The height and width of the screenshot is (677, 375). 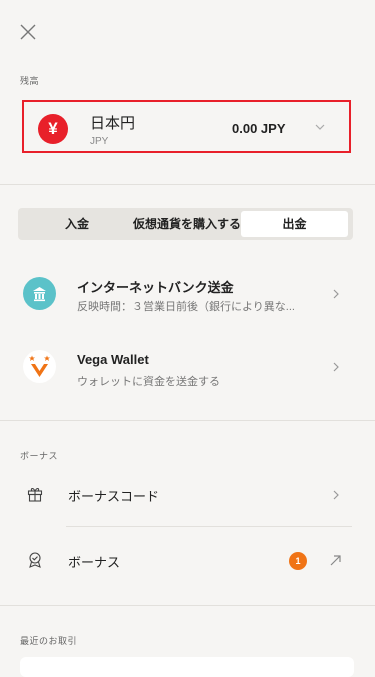 I want to click on row-divider, so click(x=209, y=526).